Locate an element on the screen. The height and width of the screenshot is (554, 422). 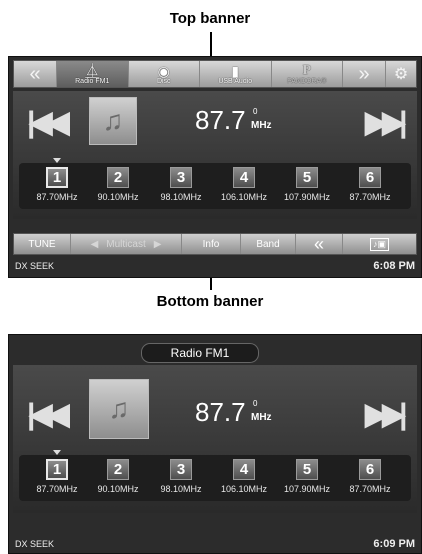
info-label: Info is located at coordinates (211, 244).